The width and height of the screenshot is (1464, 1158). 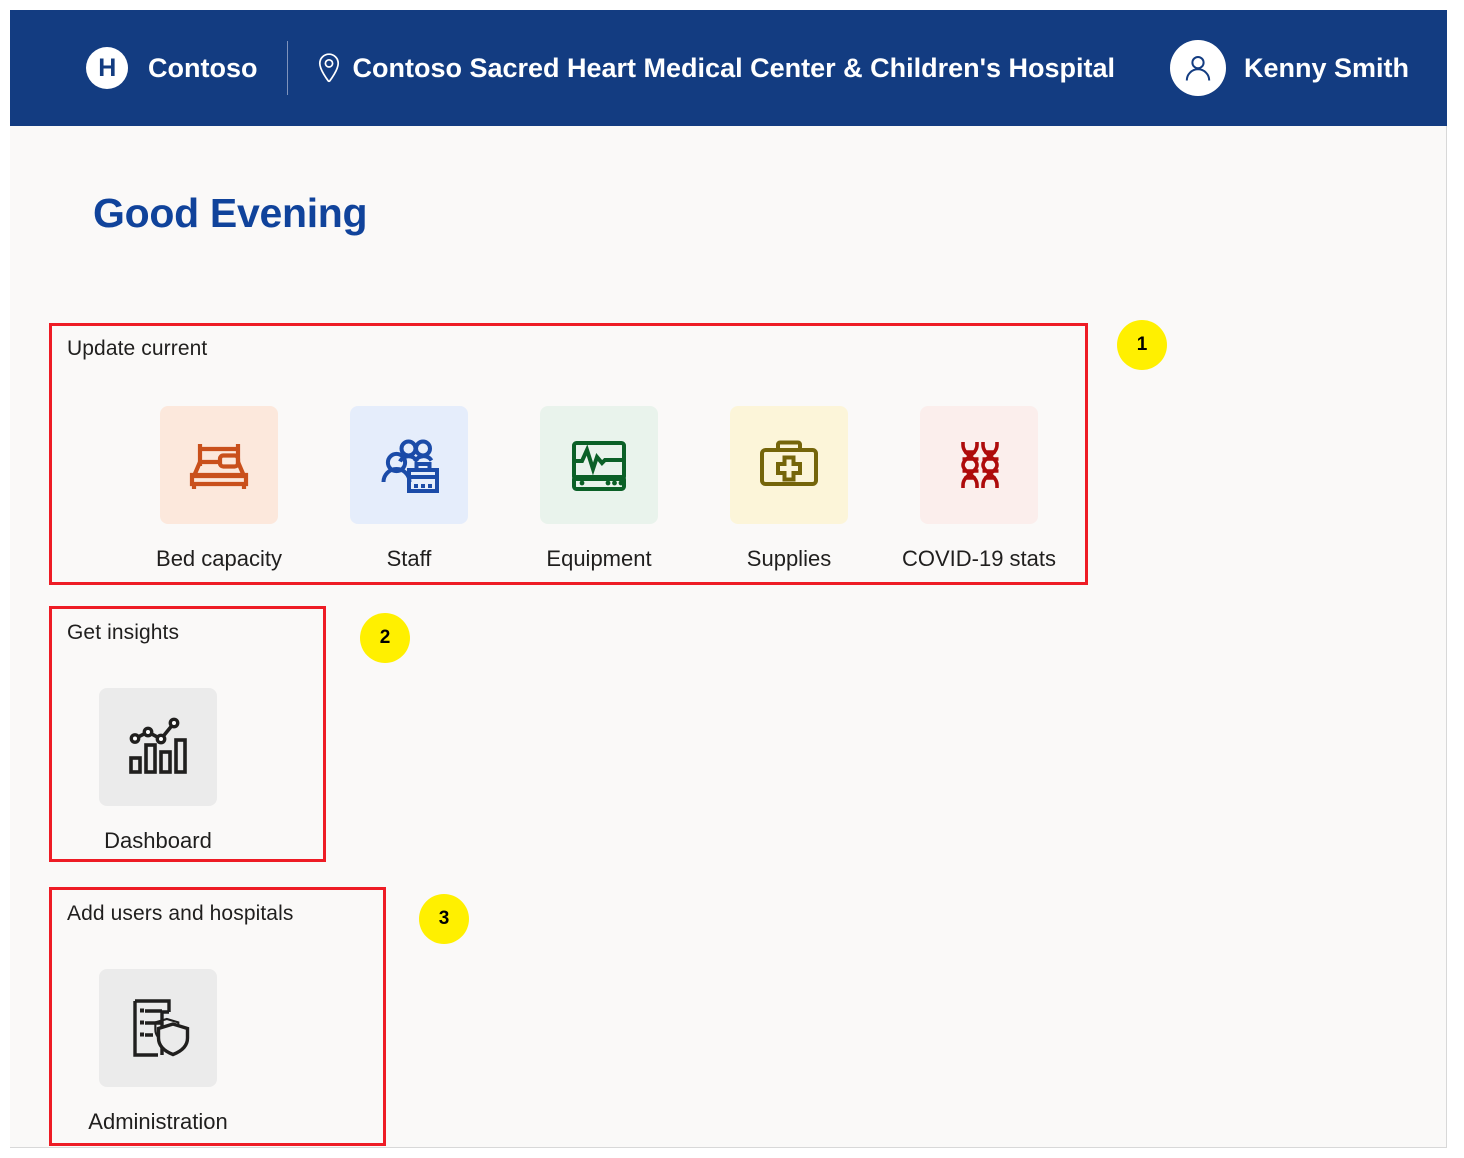 I want to click on vitals-monitor-icon, so click(x=599, y=465).